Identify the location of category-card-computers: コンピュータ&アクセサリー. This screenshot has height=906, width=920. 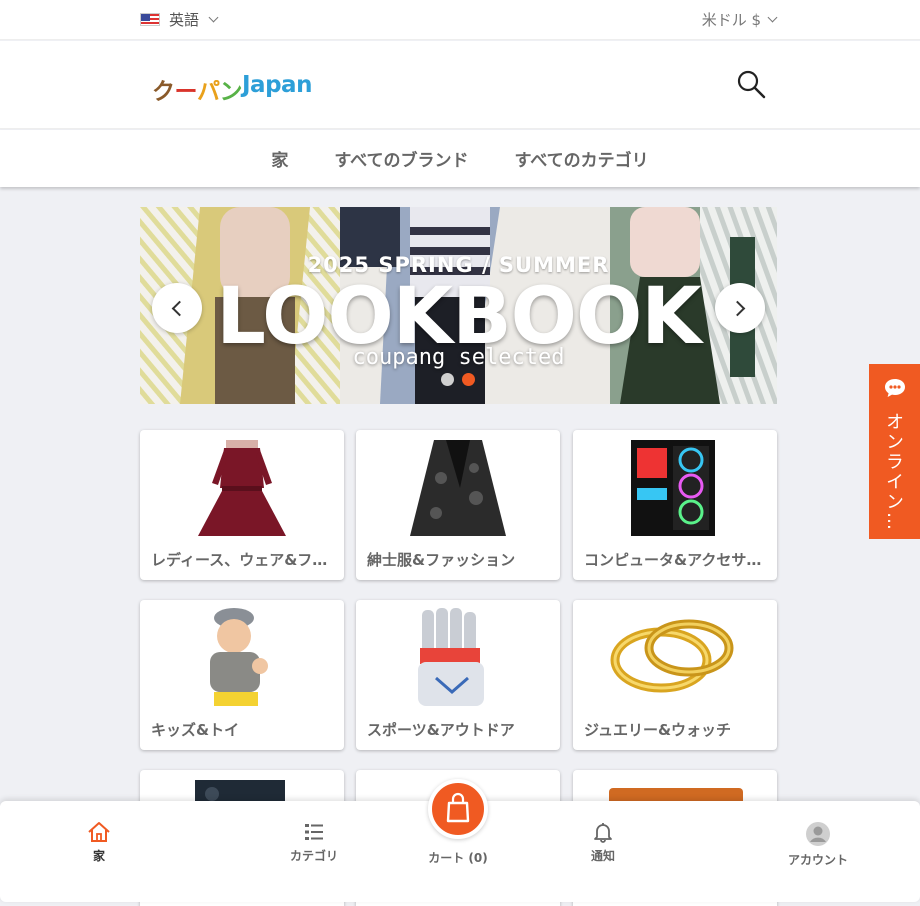
(675, 505).